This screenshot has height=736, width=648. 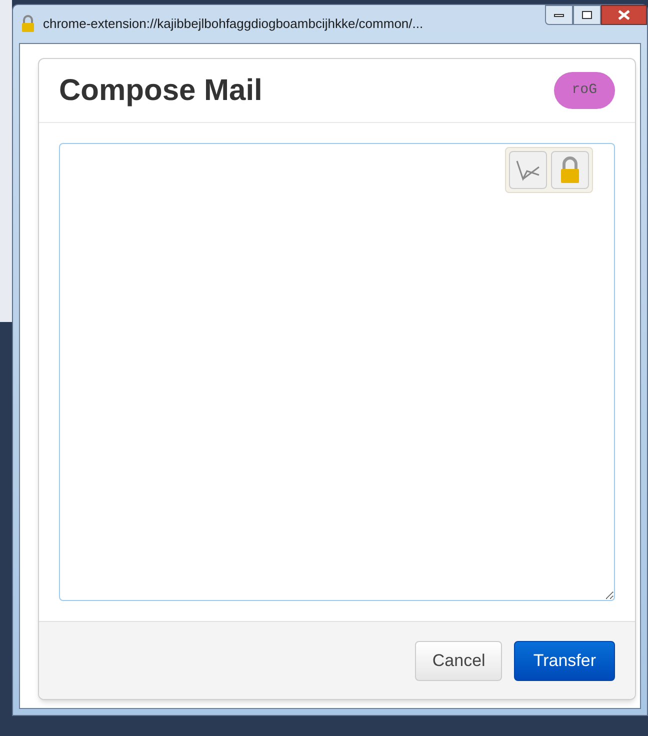 What do you see at coordinates (564, 660) in the screenshot?
I see `transfer-button: Transfer` at bounding box center [564, 660].